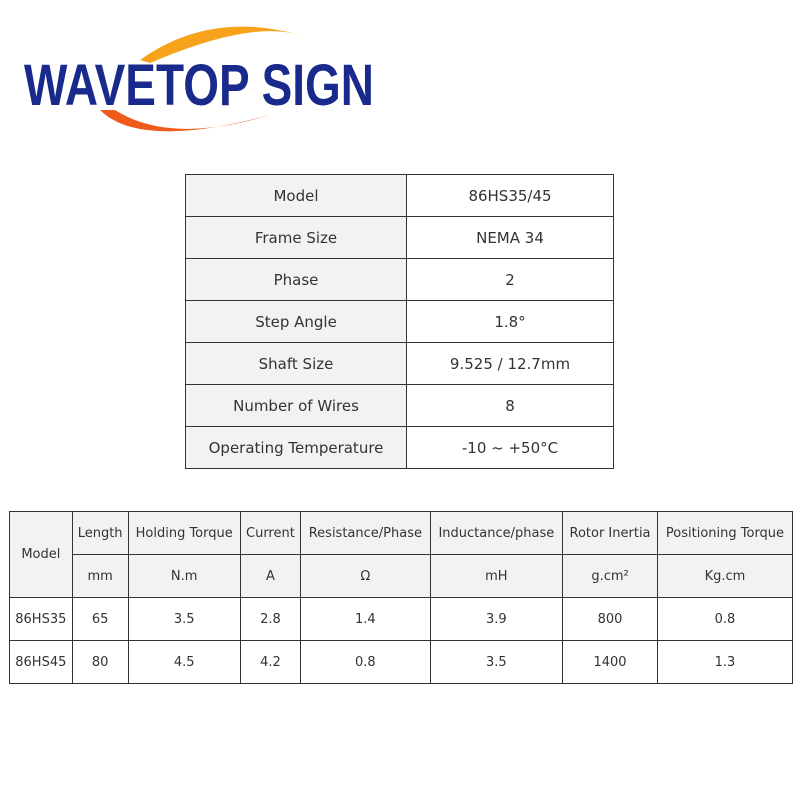  I want to click on table-row: 86HS35 65 3.5 2.8 1.4 3.9 800 0.8, so click(401, 619).